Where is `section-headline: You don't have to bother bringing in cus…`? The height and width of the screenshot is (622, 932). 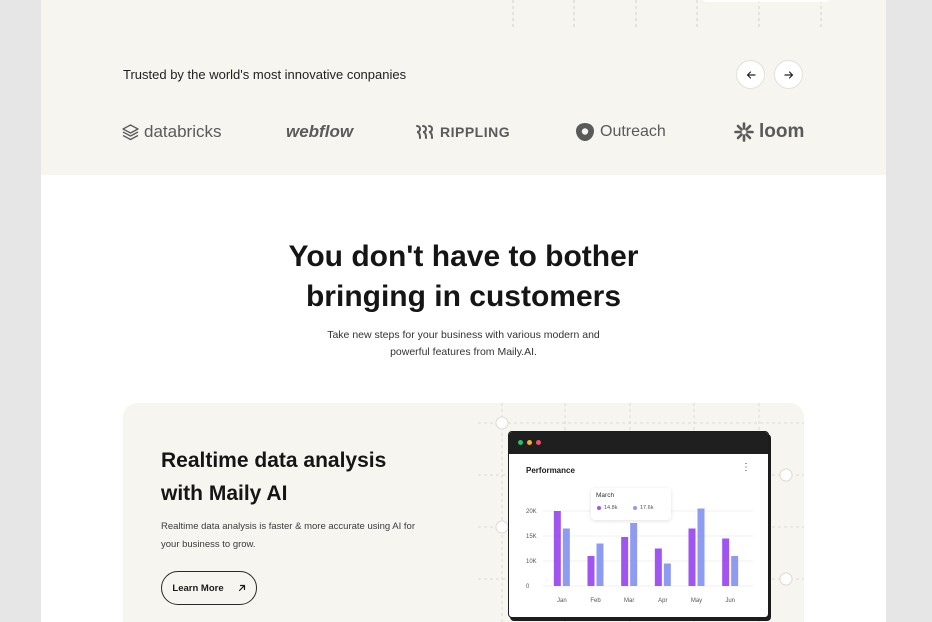 section-headline: You don't have to bother bringing in cus… is located at coordinates (463, 277).